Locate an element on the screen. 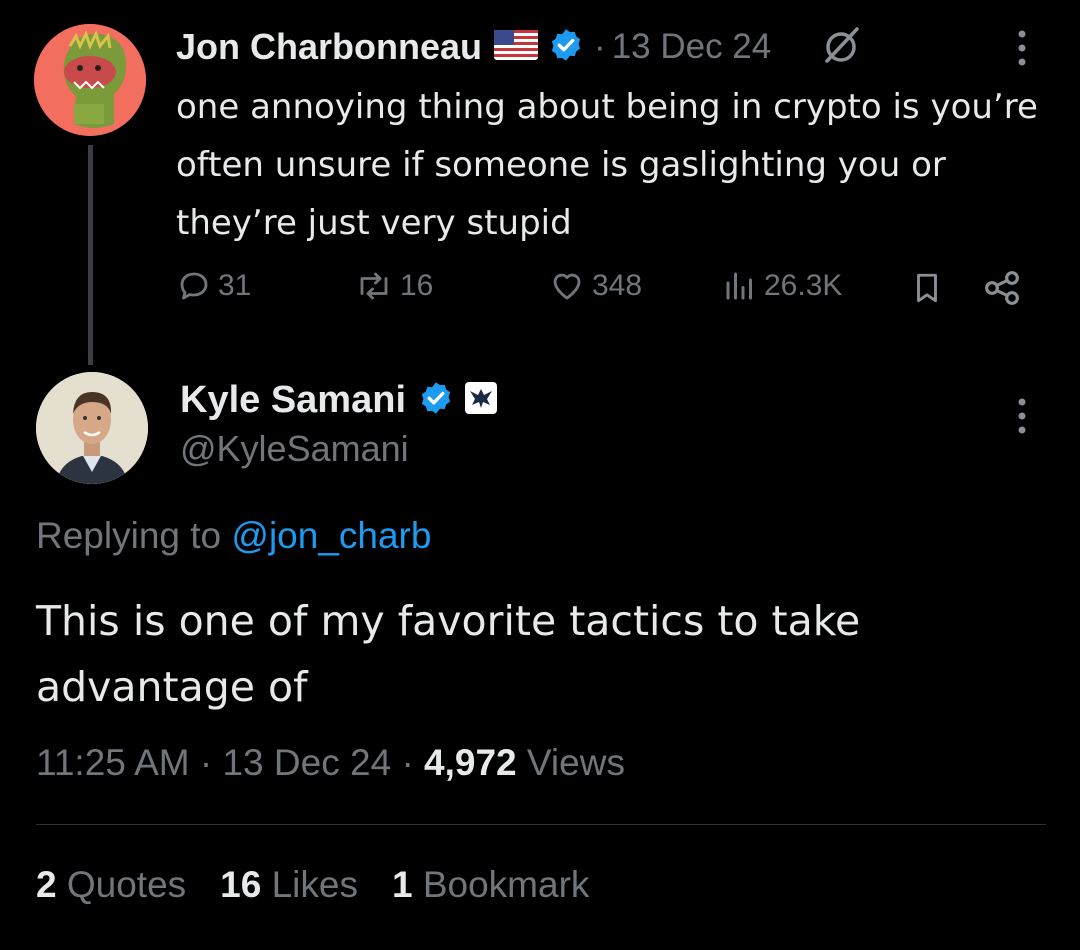  reply-author-row: Kyle Samani is located at coordinates (339, 400).